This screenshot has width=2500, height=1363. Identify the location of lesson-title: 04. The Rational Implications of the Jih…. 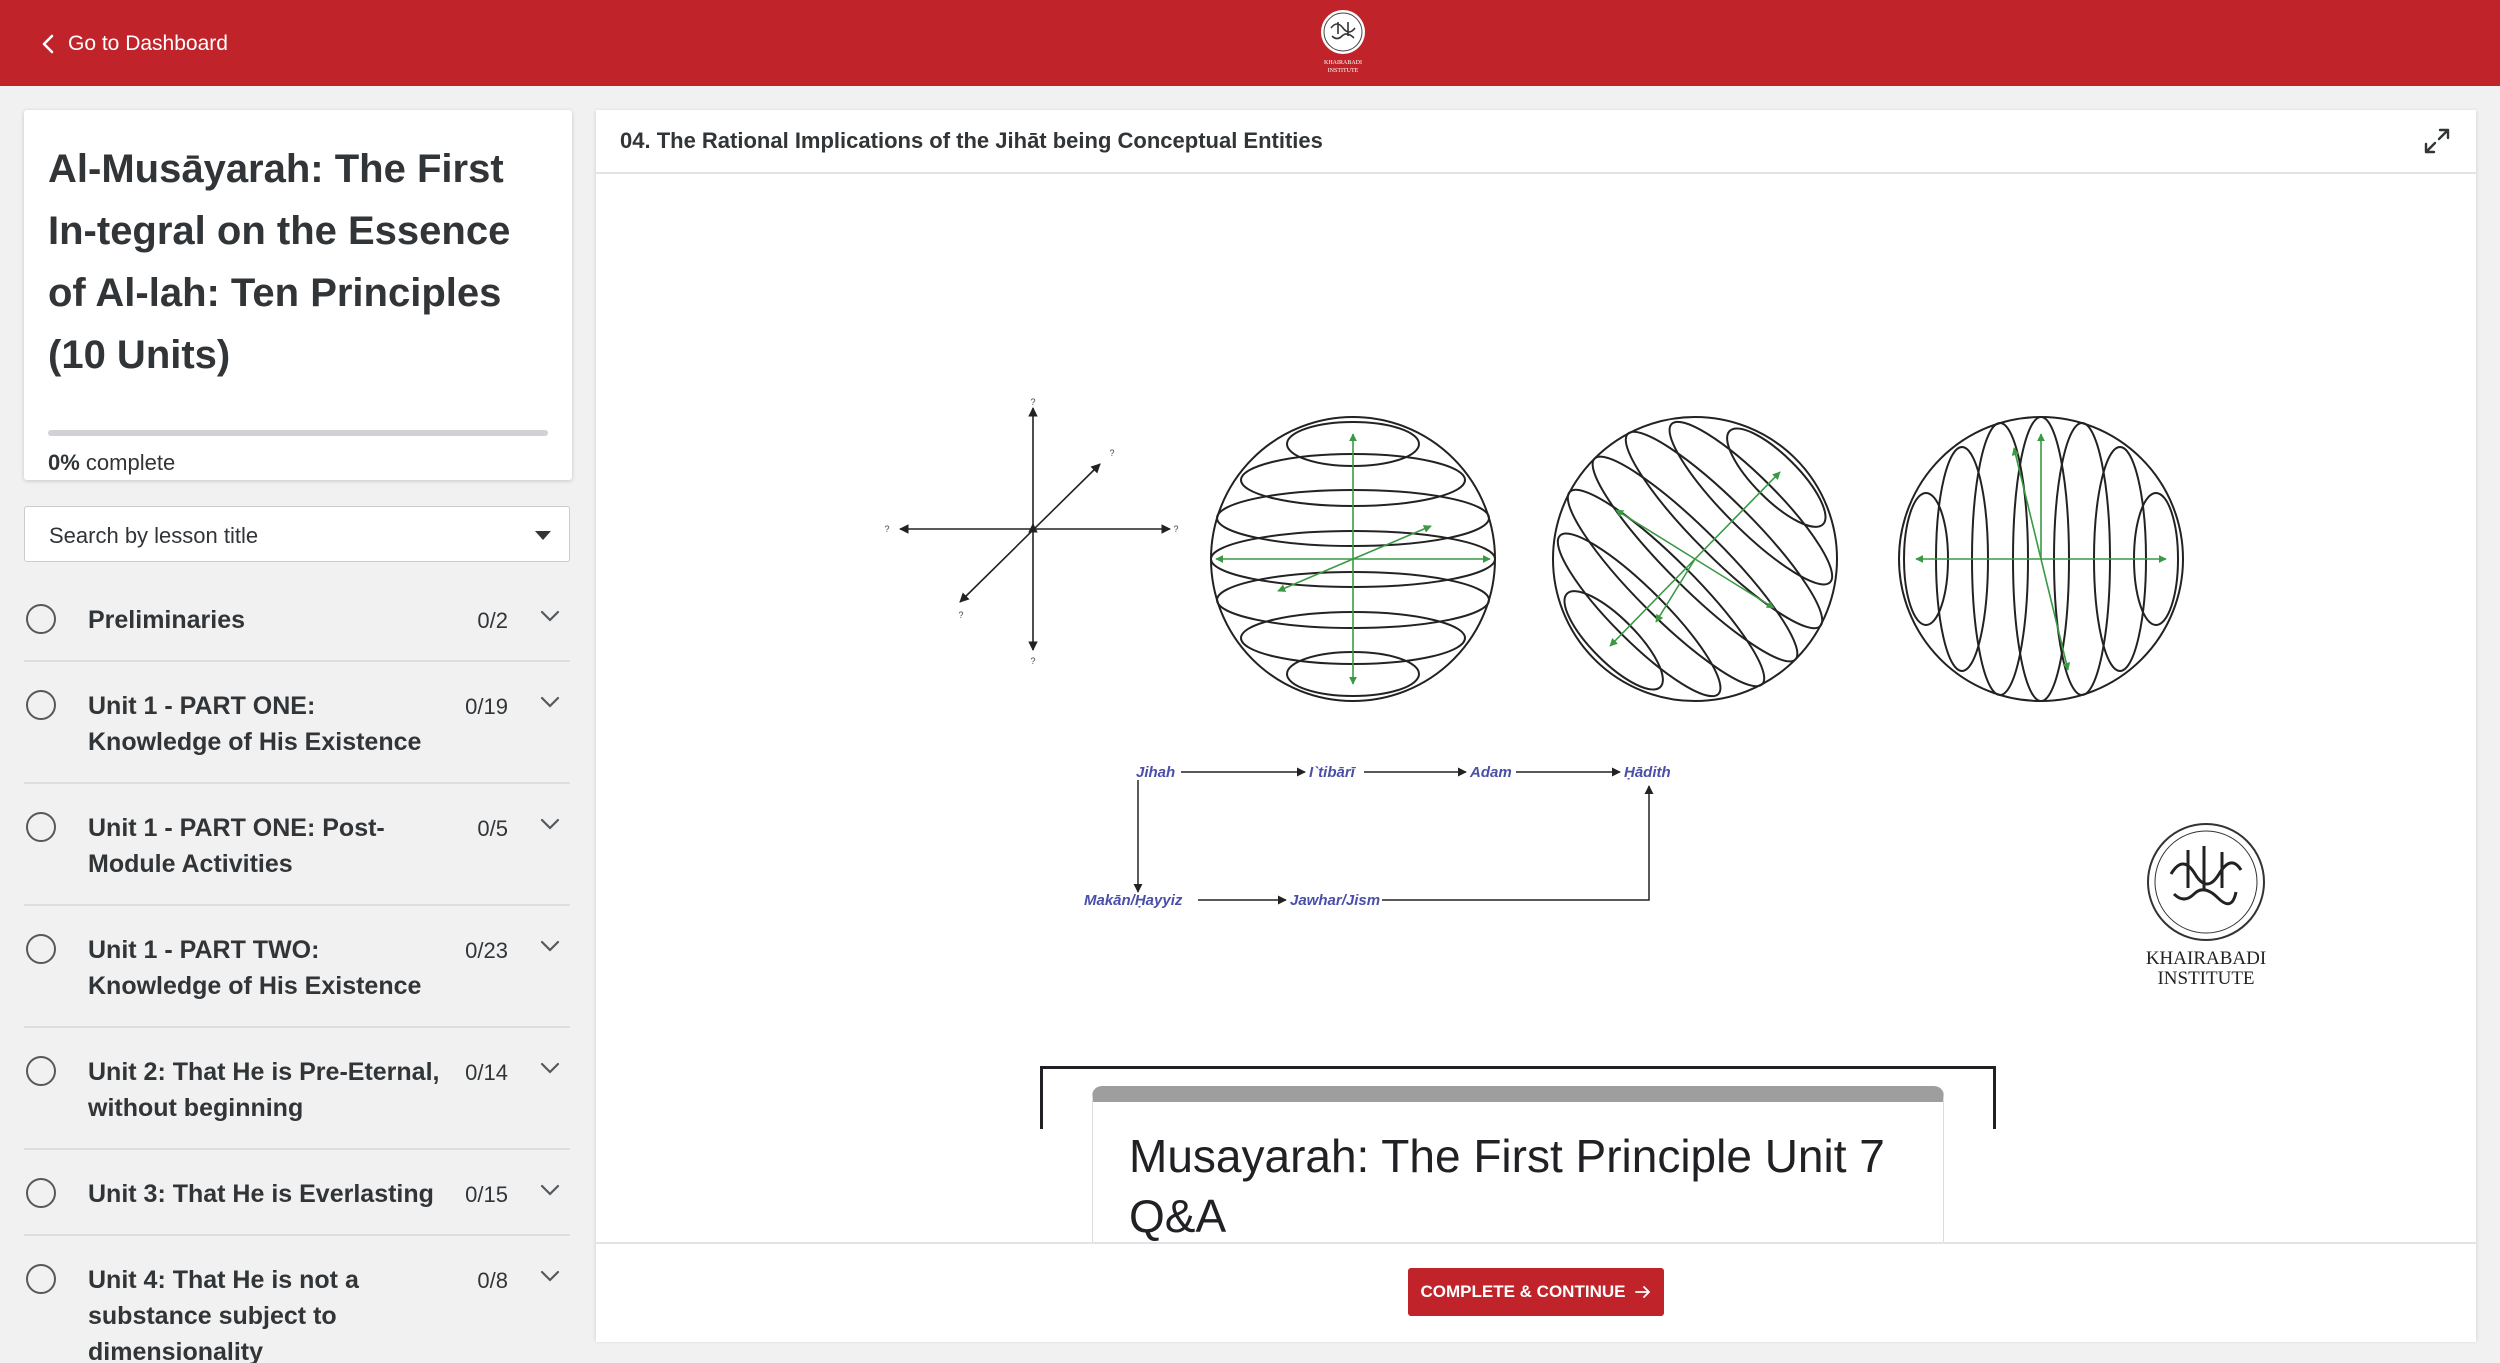
(971, 140).